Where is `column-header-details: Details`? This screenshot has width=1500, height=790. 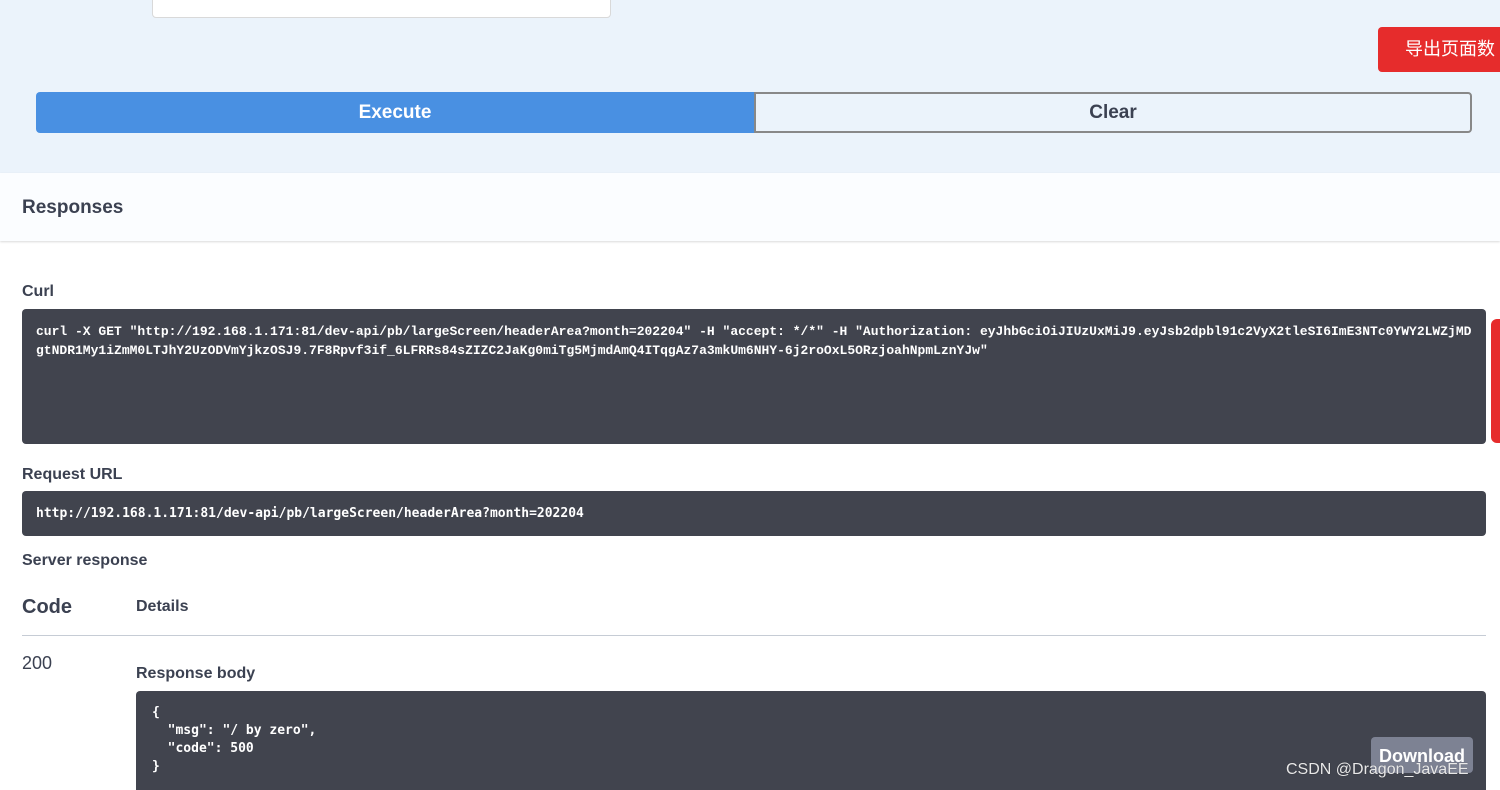 column-header-details: Details is located at coordinates (162, 606).